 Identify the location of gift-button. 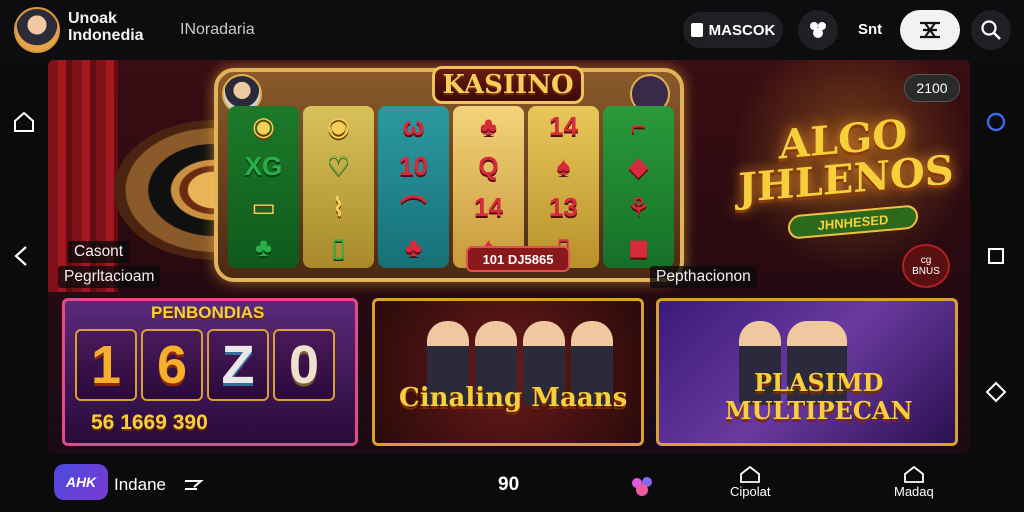
(818, 30).